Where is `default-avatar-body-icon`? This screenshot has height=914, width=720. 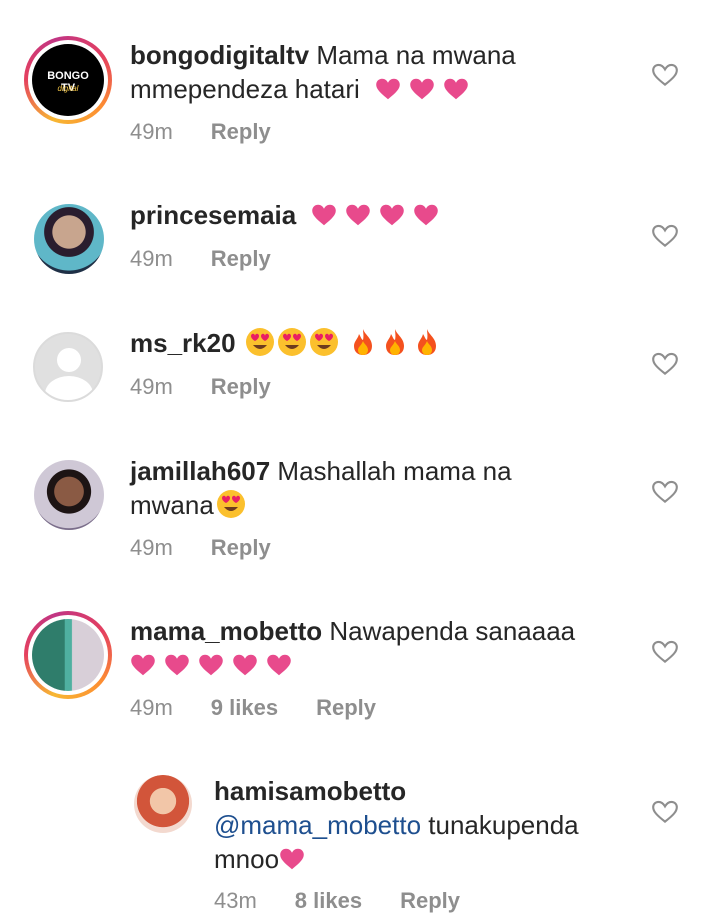
default-avatar-body-icon is located at coordinates (69, 388).